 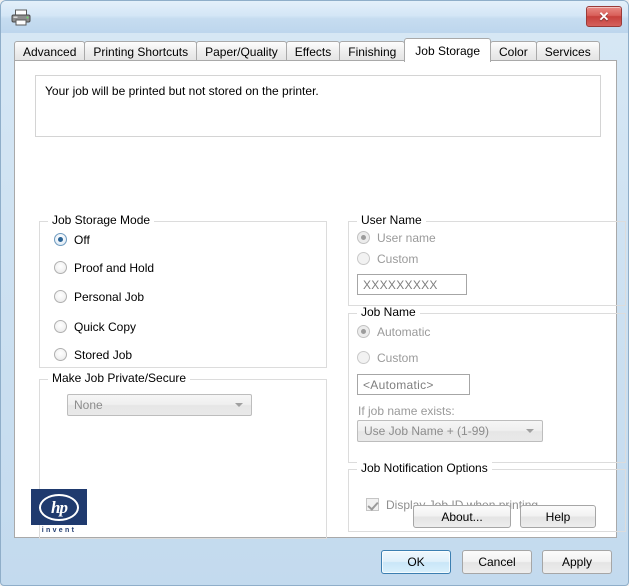 I want to click on help-button-label: Help, so click(x=558, y=516).